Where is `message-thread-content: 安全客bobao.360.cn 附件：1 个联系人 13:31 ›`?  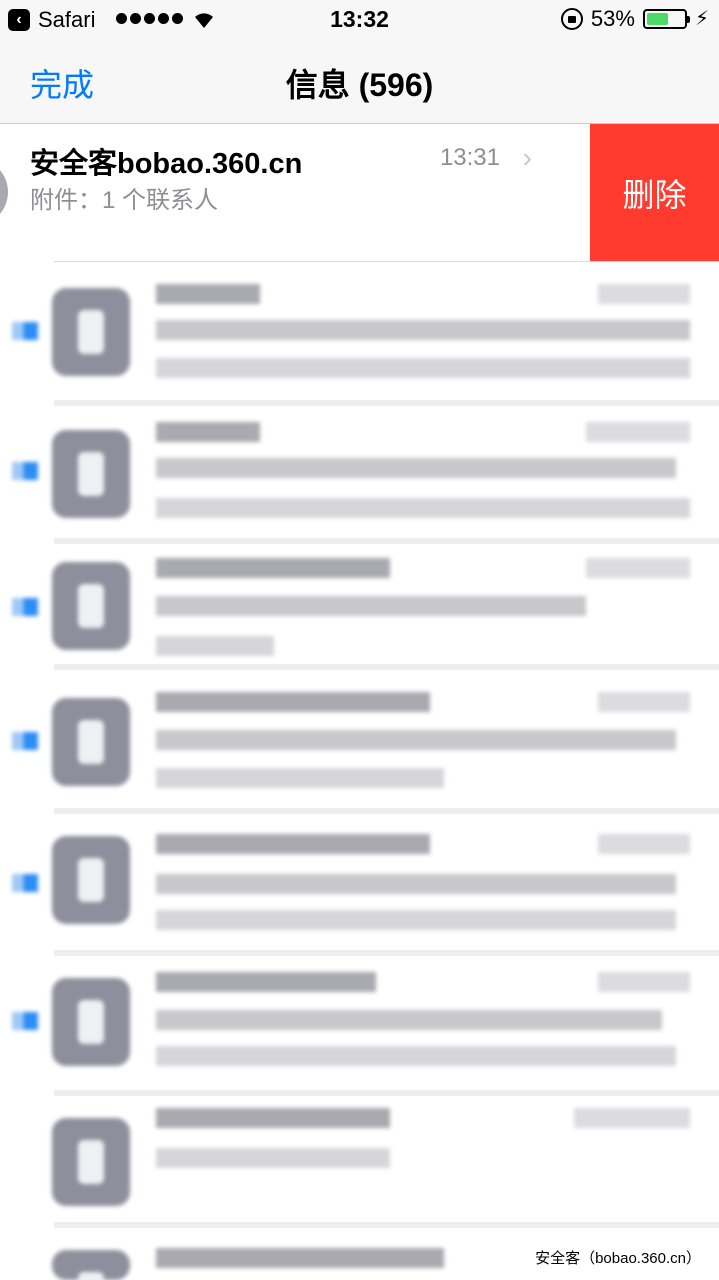
message-thread-content: 安全客bobao.360.cn 附件：1 个联系人 13:31 › is located at coordinates (295, 192).